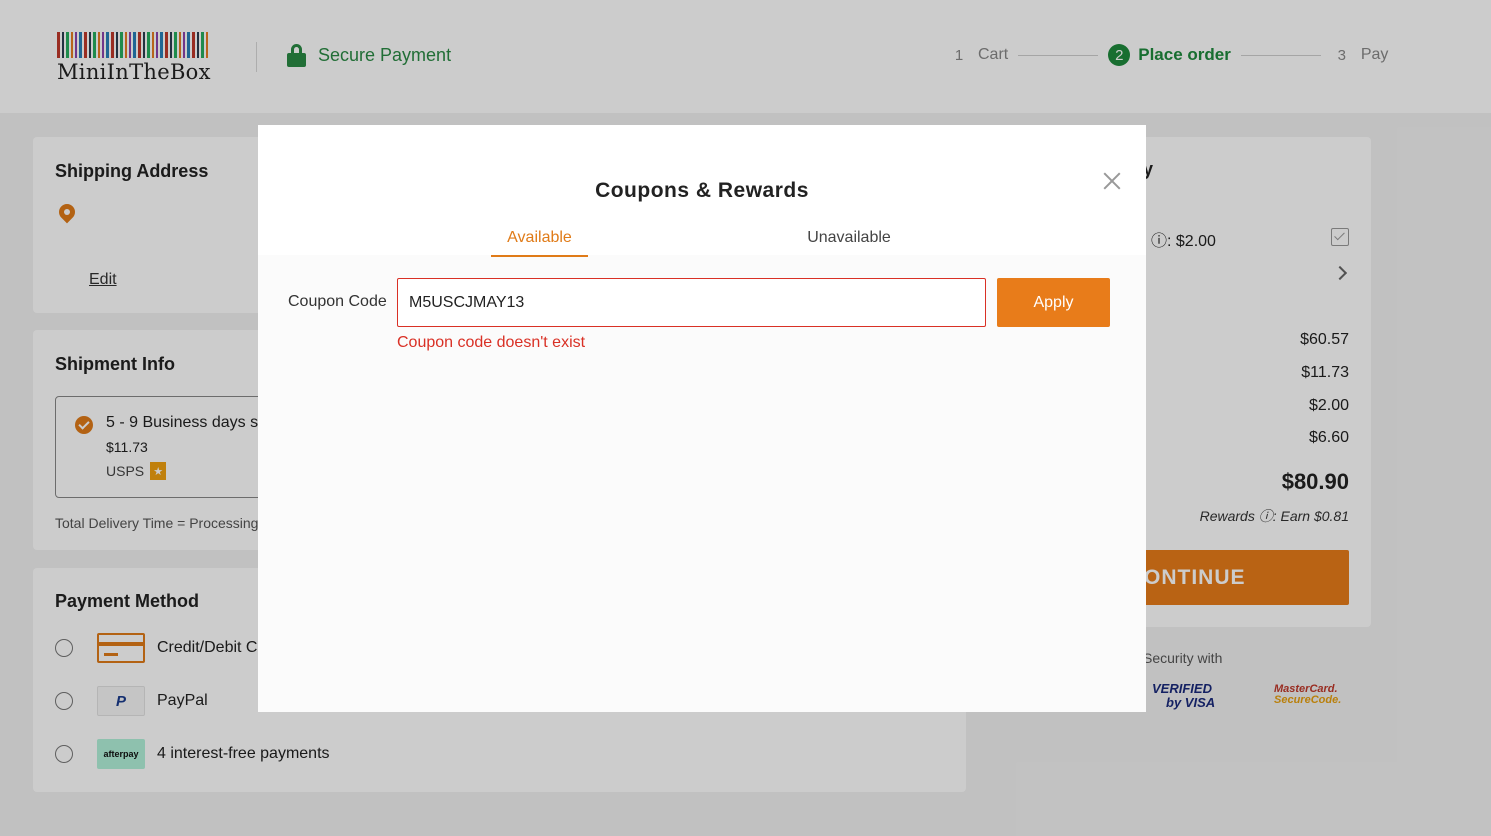 This screenshot has width=1491, height=836. Describe the element at coordinates (691, 302) in the screenshot. I see `coupon-code-input` at that location.